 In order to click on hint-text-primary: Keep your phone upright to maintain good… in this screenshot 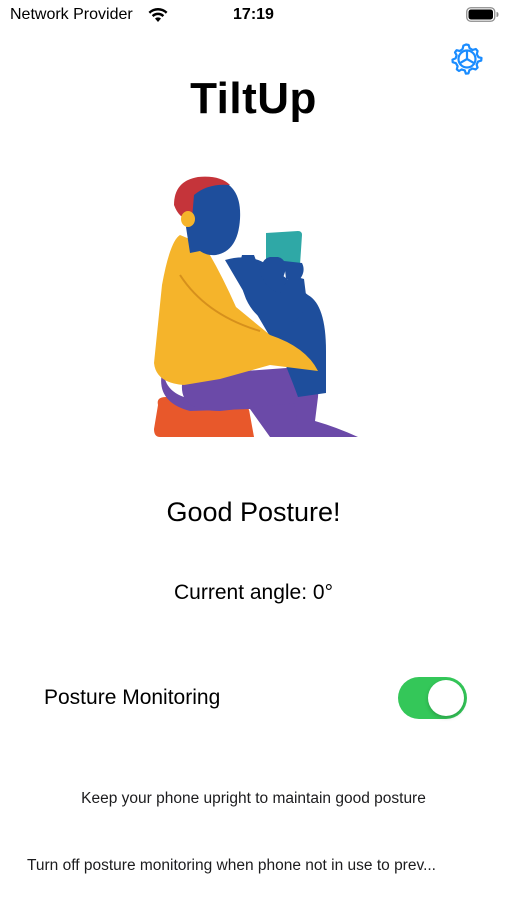, I will do `click(253, 798)`.